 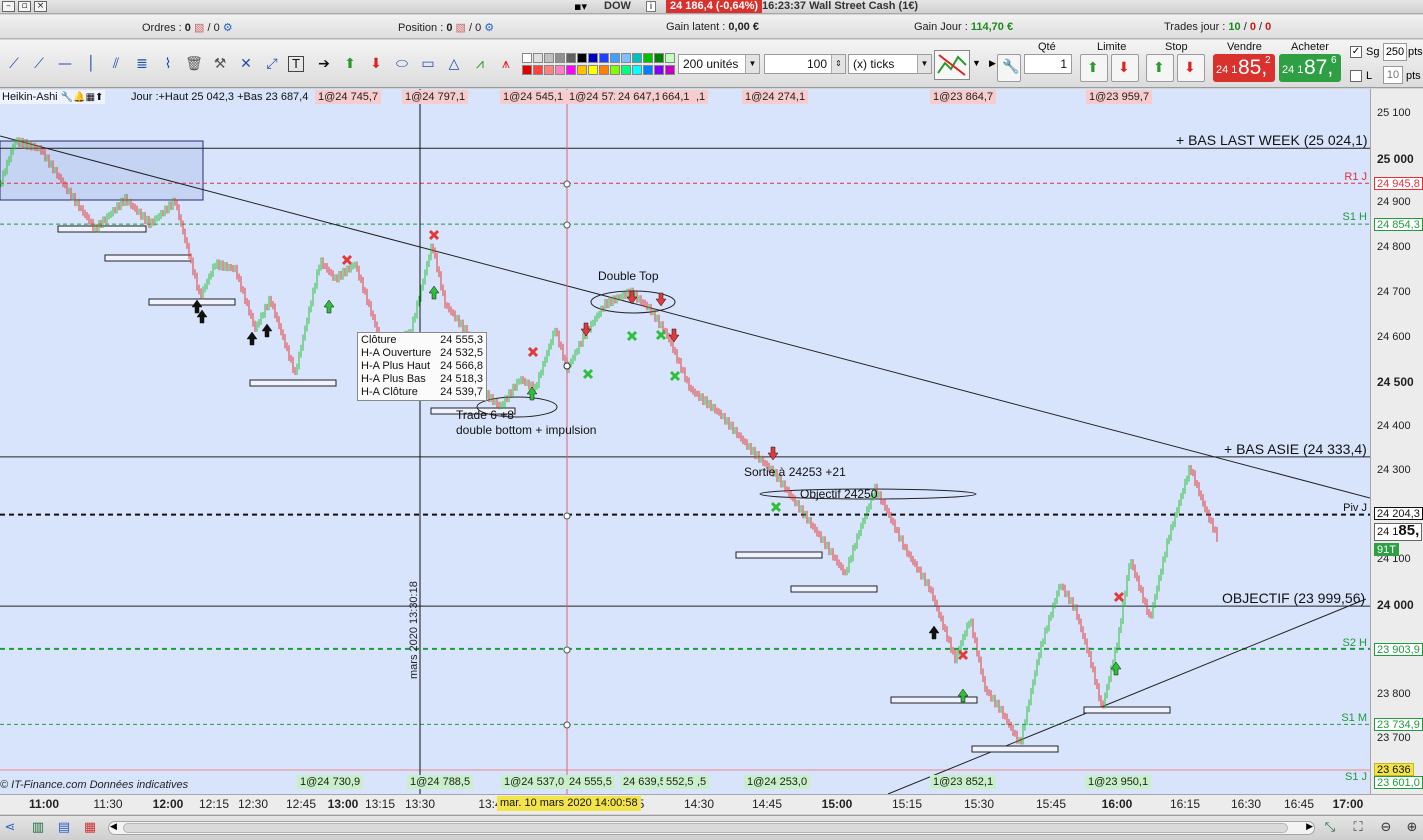 What do you see at coordinates (396, 366) in the screenshot?
I see `tooltip-label: H-A Plus Haut` at bounding box center [396, 366].